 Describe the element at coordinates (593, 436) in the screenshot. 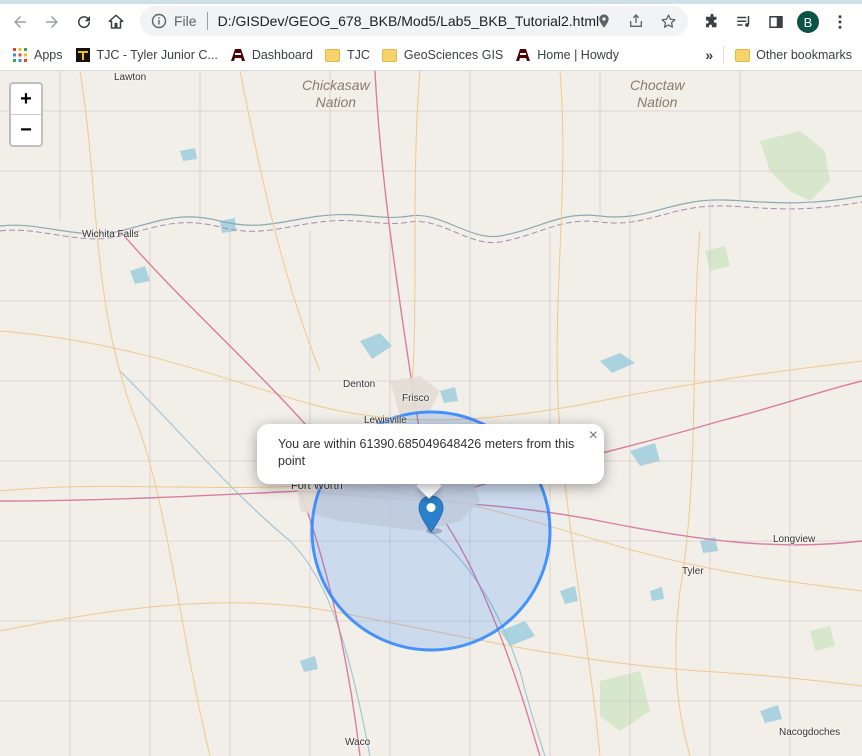

I see `popup-close-button: ×` at that location.